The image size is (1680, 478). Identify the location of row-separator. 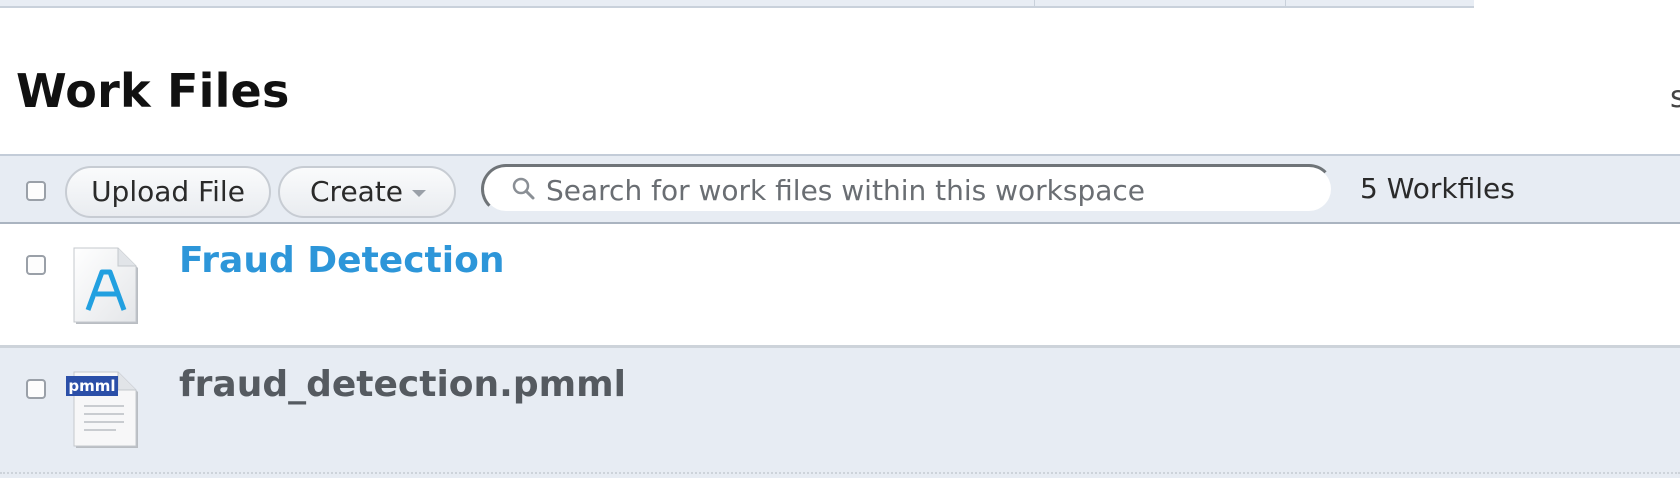
(840, 473).